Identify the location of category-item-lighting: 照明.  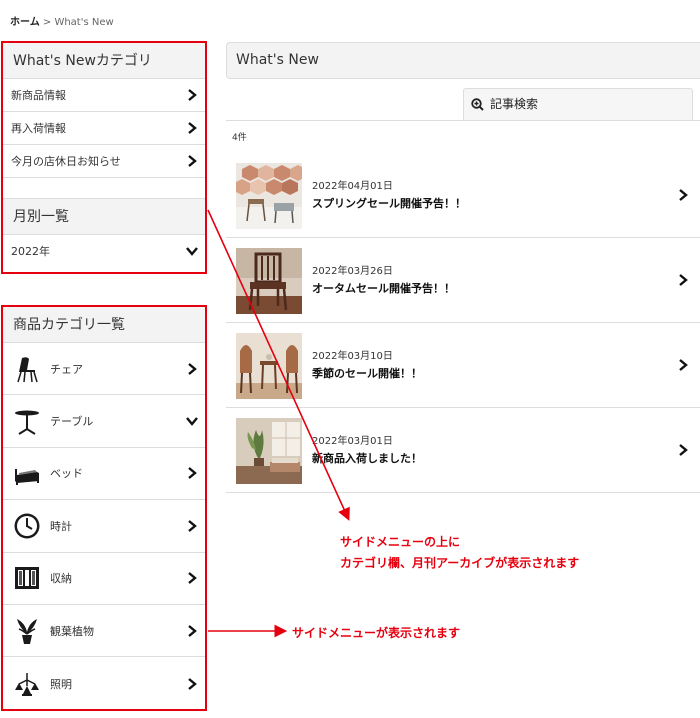
(104, 683).